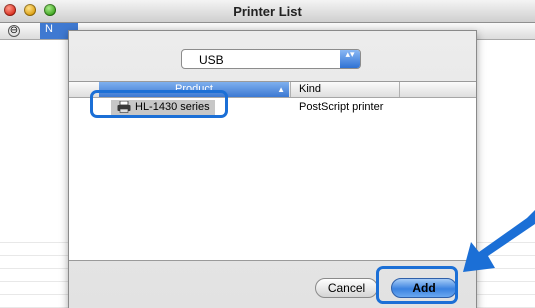 This screenshot has width=535, height=308. Describe the element at coordinates (14, 31) in the screenshot. I see `status-column-icon: ⊖` at that location.